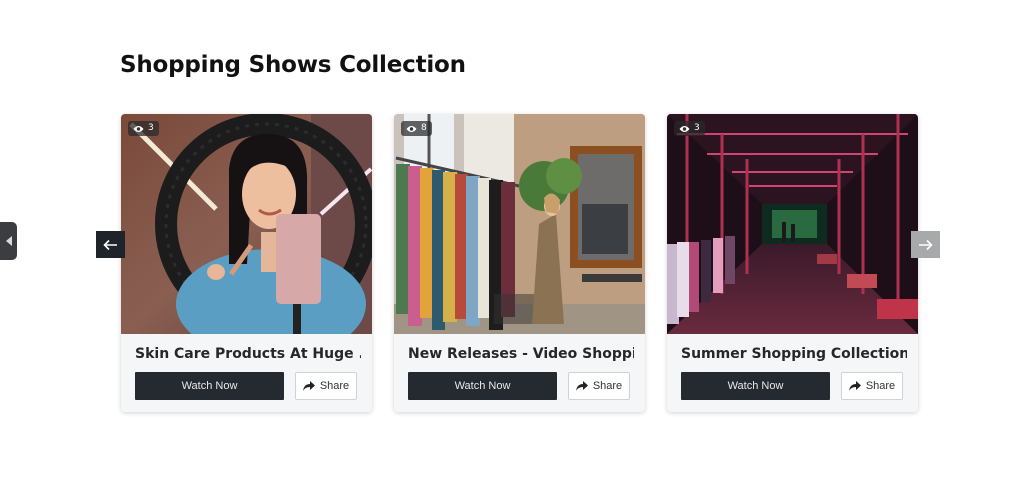  I want to click on arrow-left-icon, so click(110, 244).